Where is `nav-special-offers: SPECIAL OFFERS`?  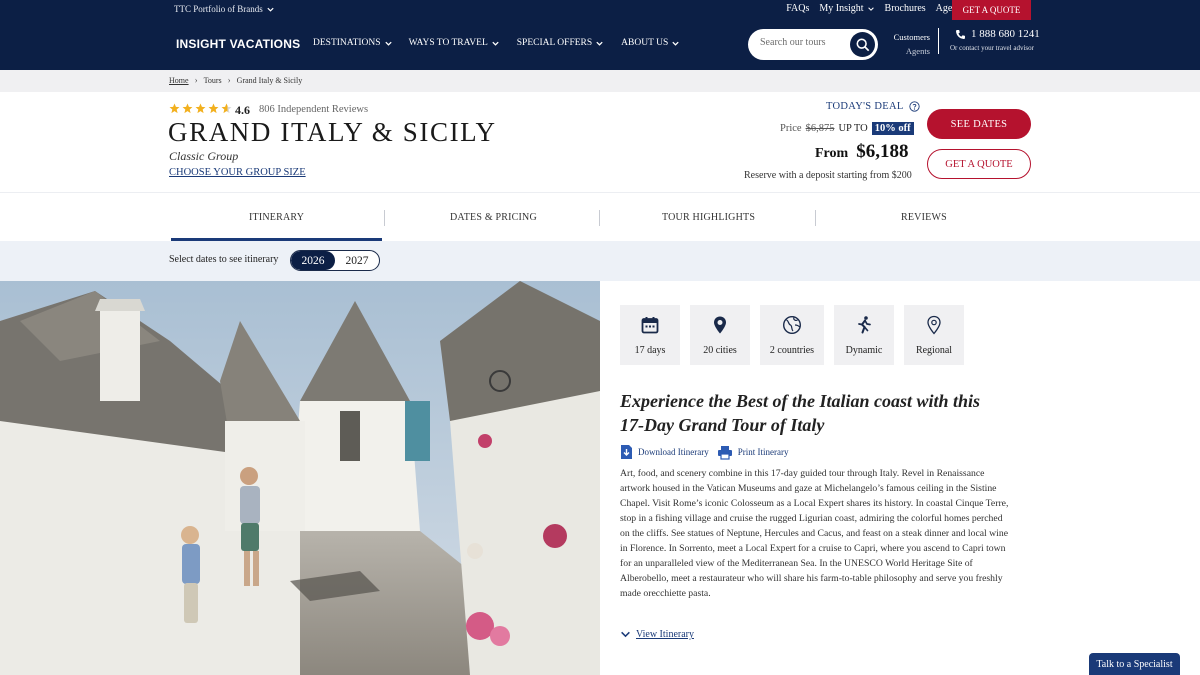
nav-special-offers: SPECIAL OFFERS is located at coordinates (560, 43).